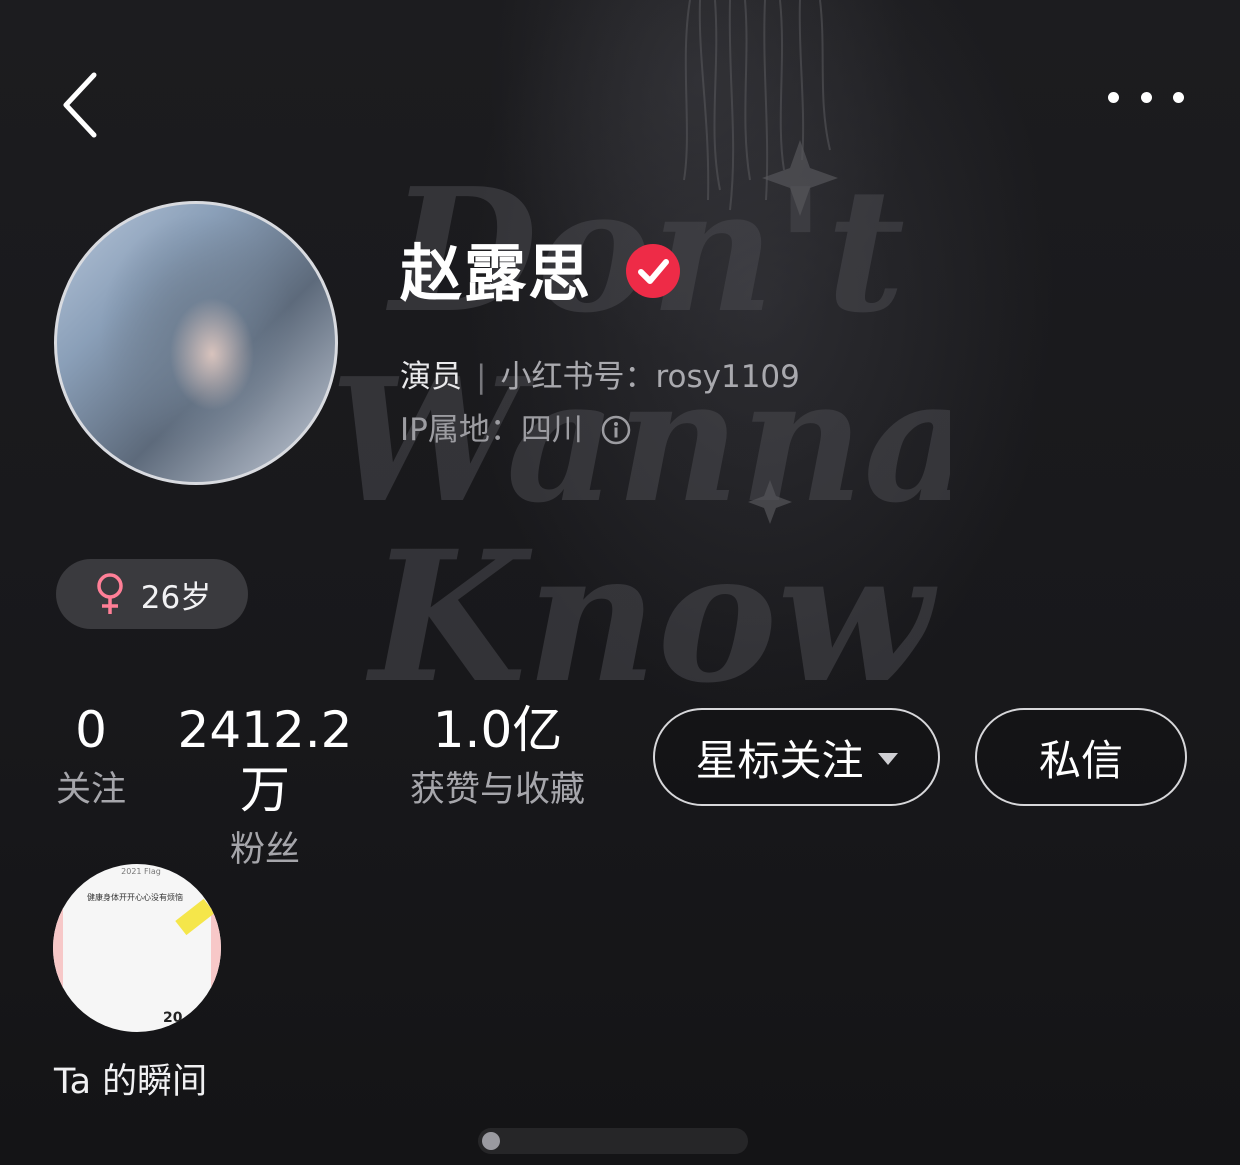  What do you see at coordinates (196, 343) in the screenshot?
I see `avatar` at bounding box center [196, 343].